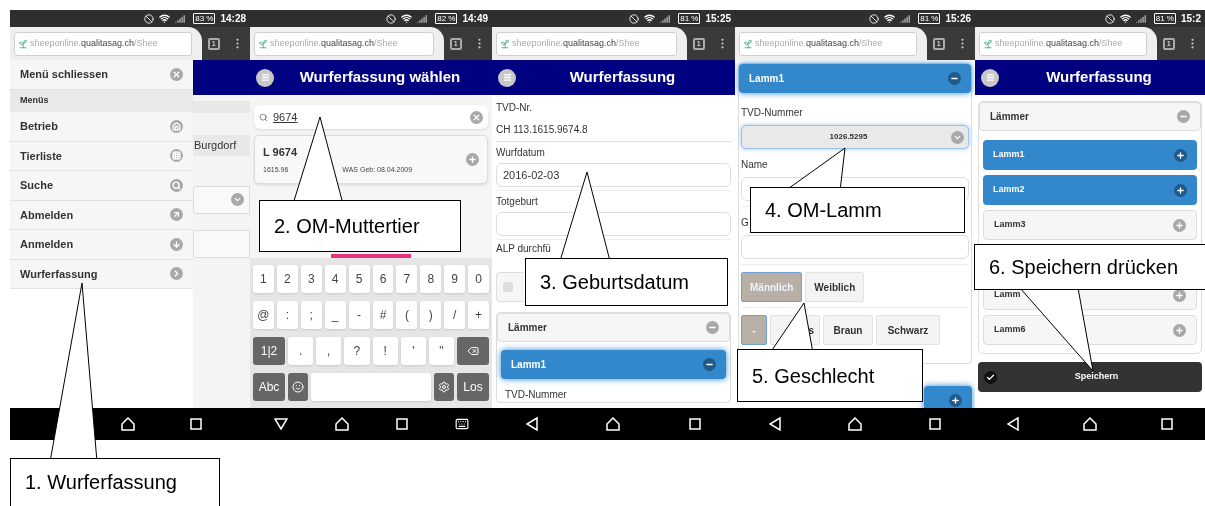 The height and width of the screenshot is (506, 1205). Describe the element at coordinates (444, 387) in the screenshot. I see `settings-key` at that location.